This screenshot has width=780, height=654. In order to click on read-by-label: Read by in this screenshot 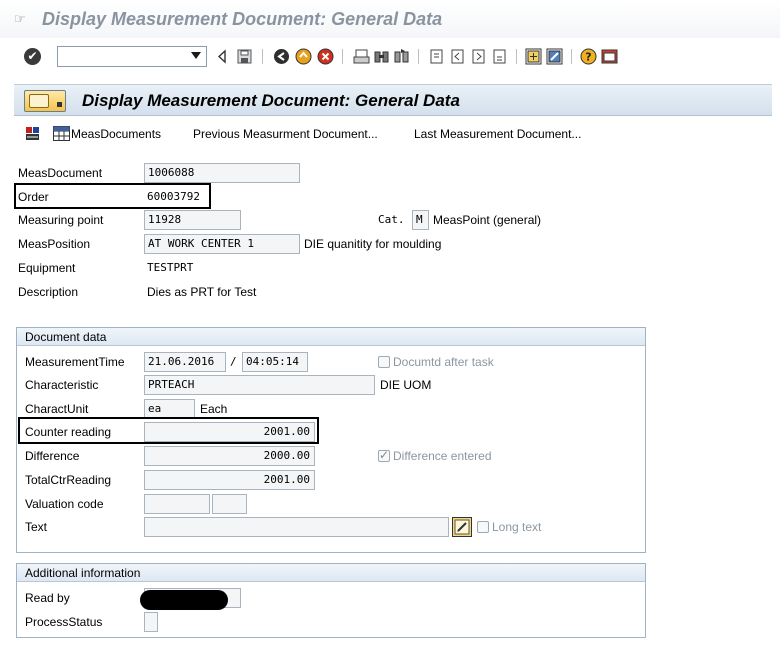, I will do `click(47, 598)`.